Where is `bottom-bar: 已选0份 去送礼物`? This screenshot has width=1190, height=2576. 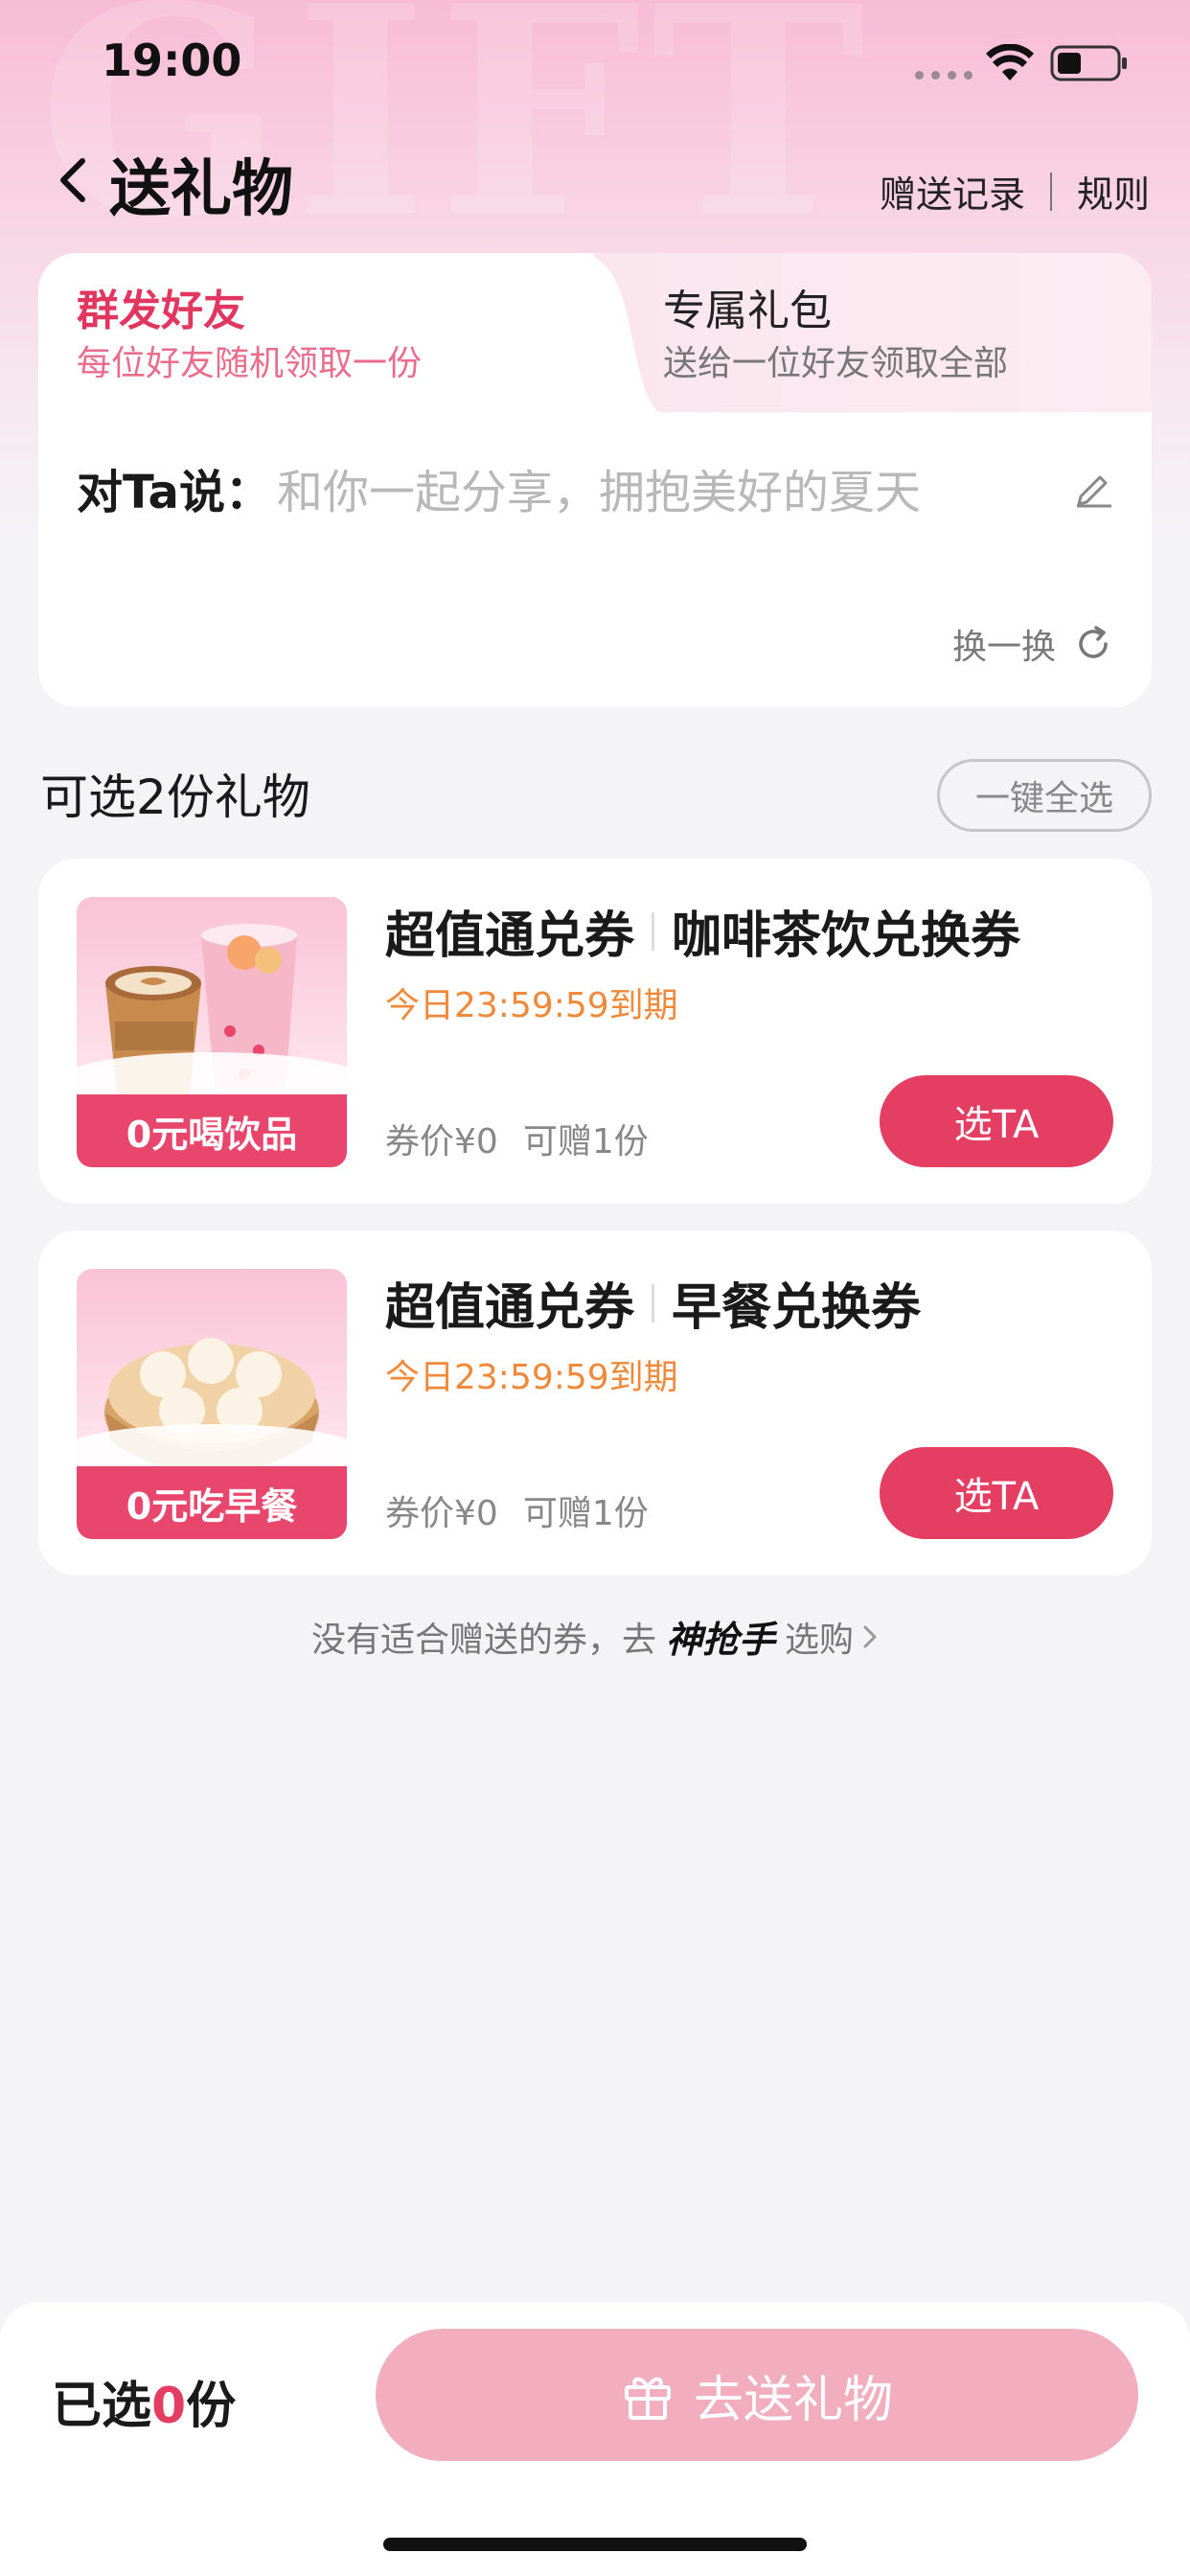
bottom-bar: 已选0份 去送礼物 is located at coordinates (595, 2439).